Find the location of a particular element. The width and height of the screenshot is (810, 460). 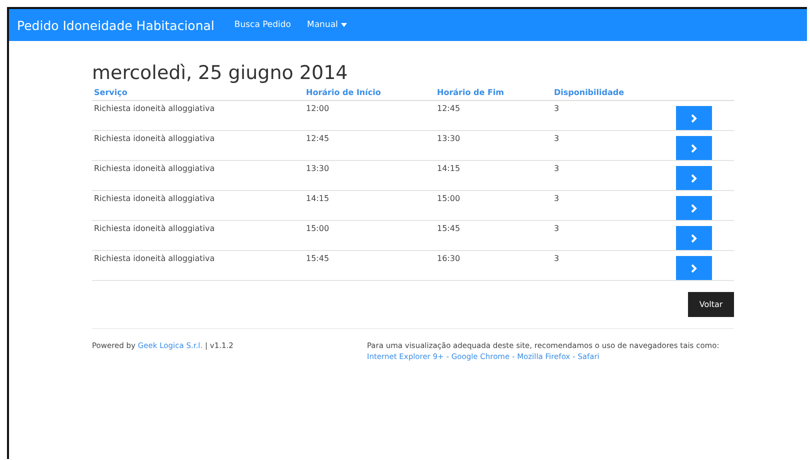

column-header: Disponibilidade is located at coordinates (589, 93).